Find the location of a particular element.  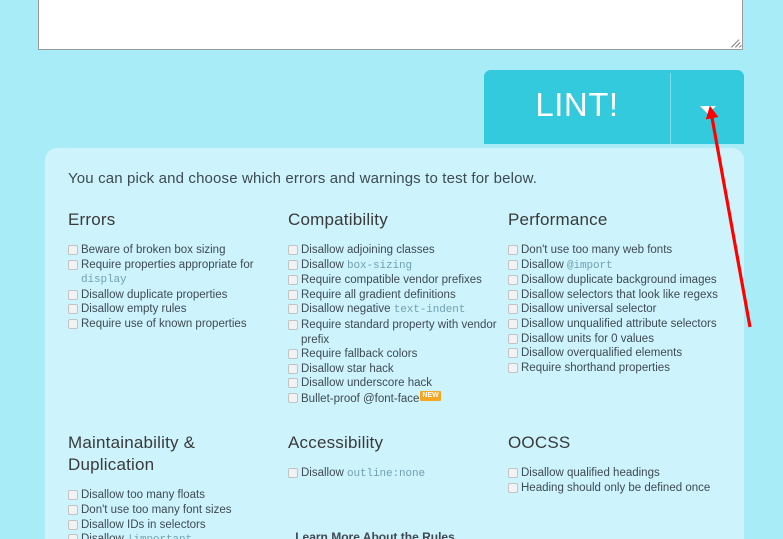

rule-item: Require all gradient definitions is located at coordinates (394, 295).